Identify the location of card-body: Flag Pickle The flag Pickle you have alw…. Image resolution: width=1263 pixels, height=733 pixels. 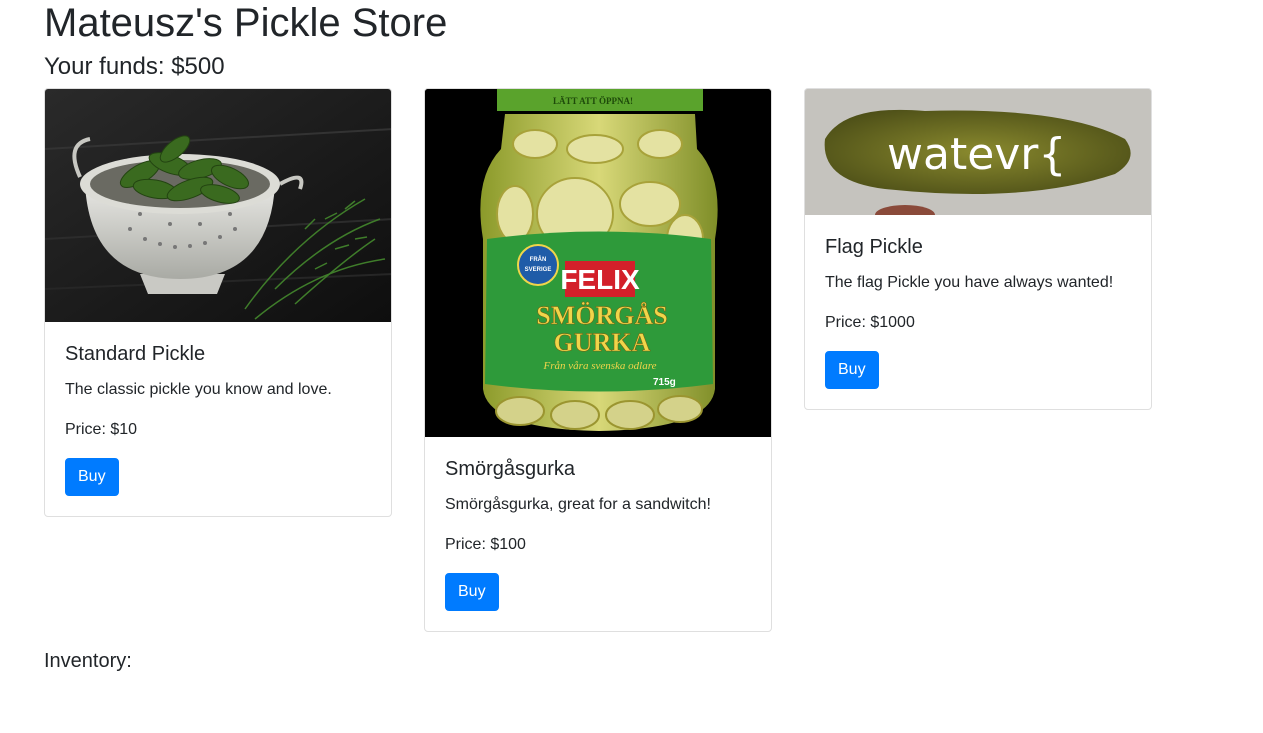
(978, 312).